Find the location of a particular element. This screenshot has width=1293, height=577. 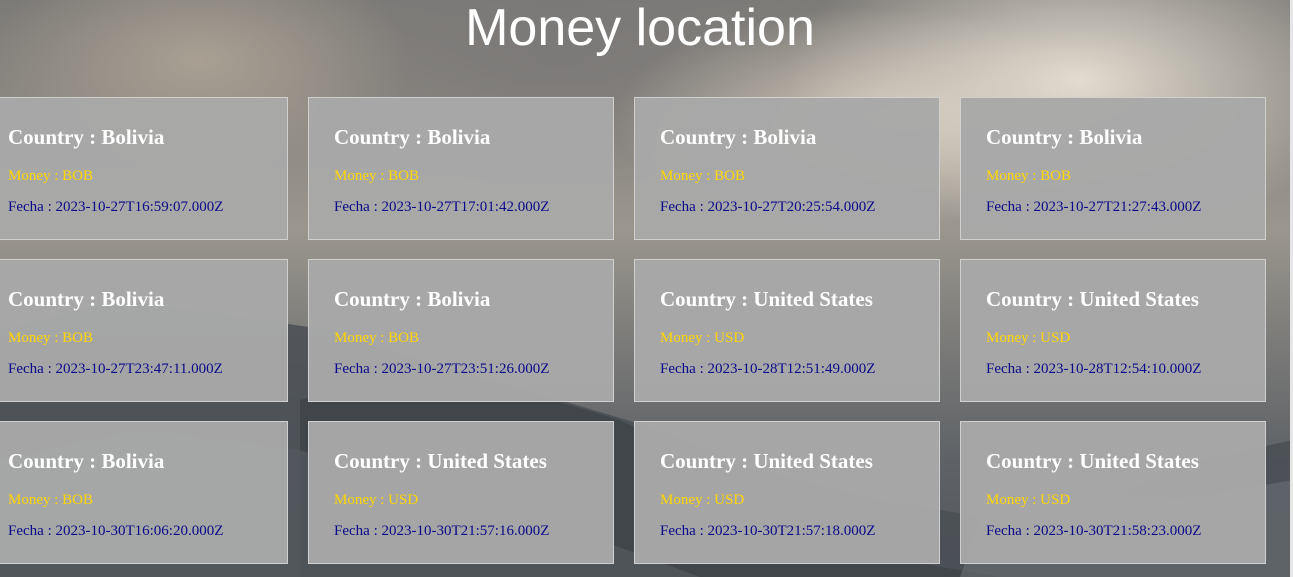

card-fecha: Fecha : 2023-10-28T12:51:49.000Z is located at coordinates (768, 369).